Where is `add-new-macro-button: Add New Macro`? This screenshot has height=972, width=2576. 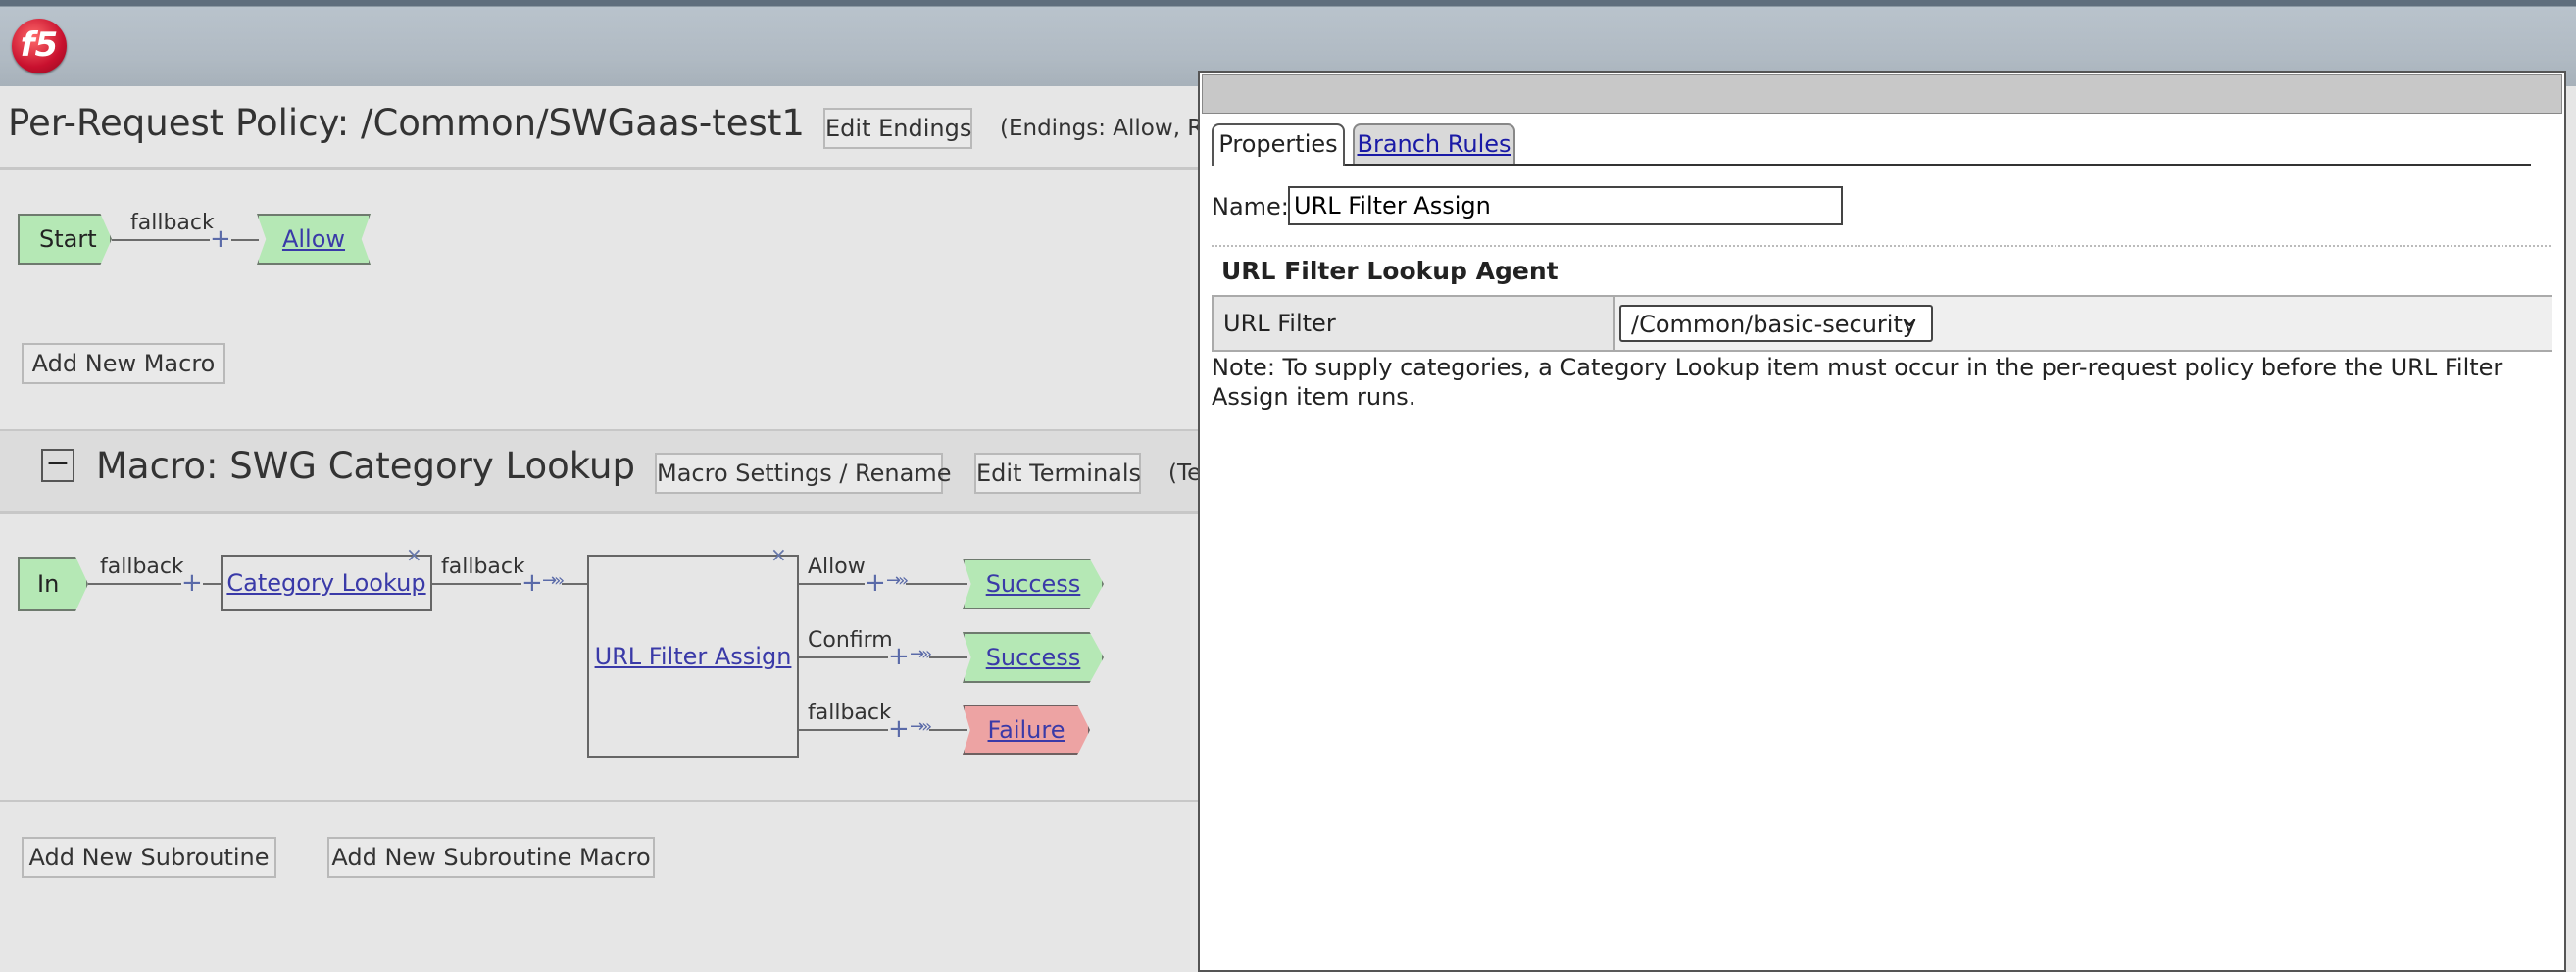 add-new-macro-button: Add New Macro is located at coordinates (123, 363).